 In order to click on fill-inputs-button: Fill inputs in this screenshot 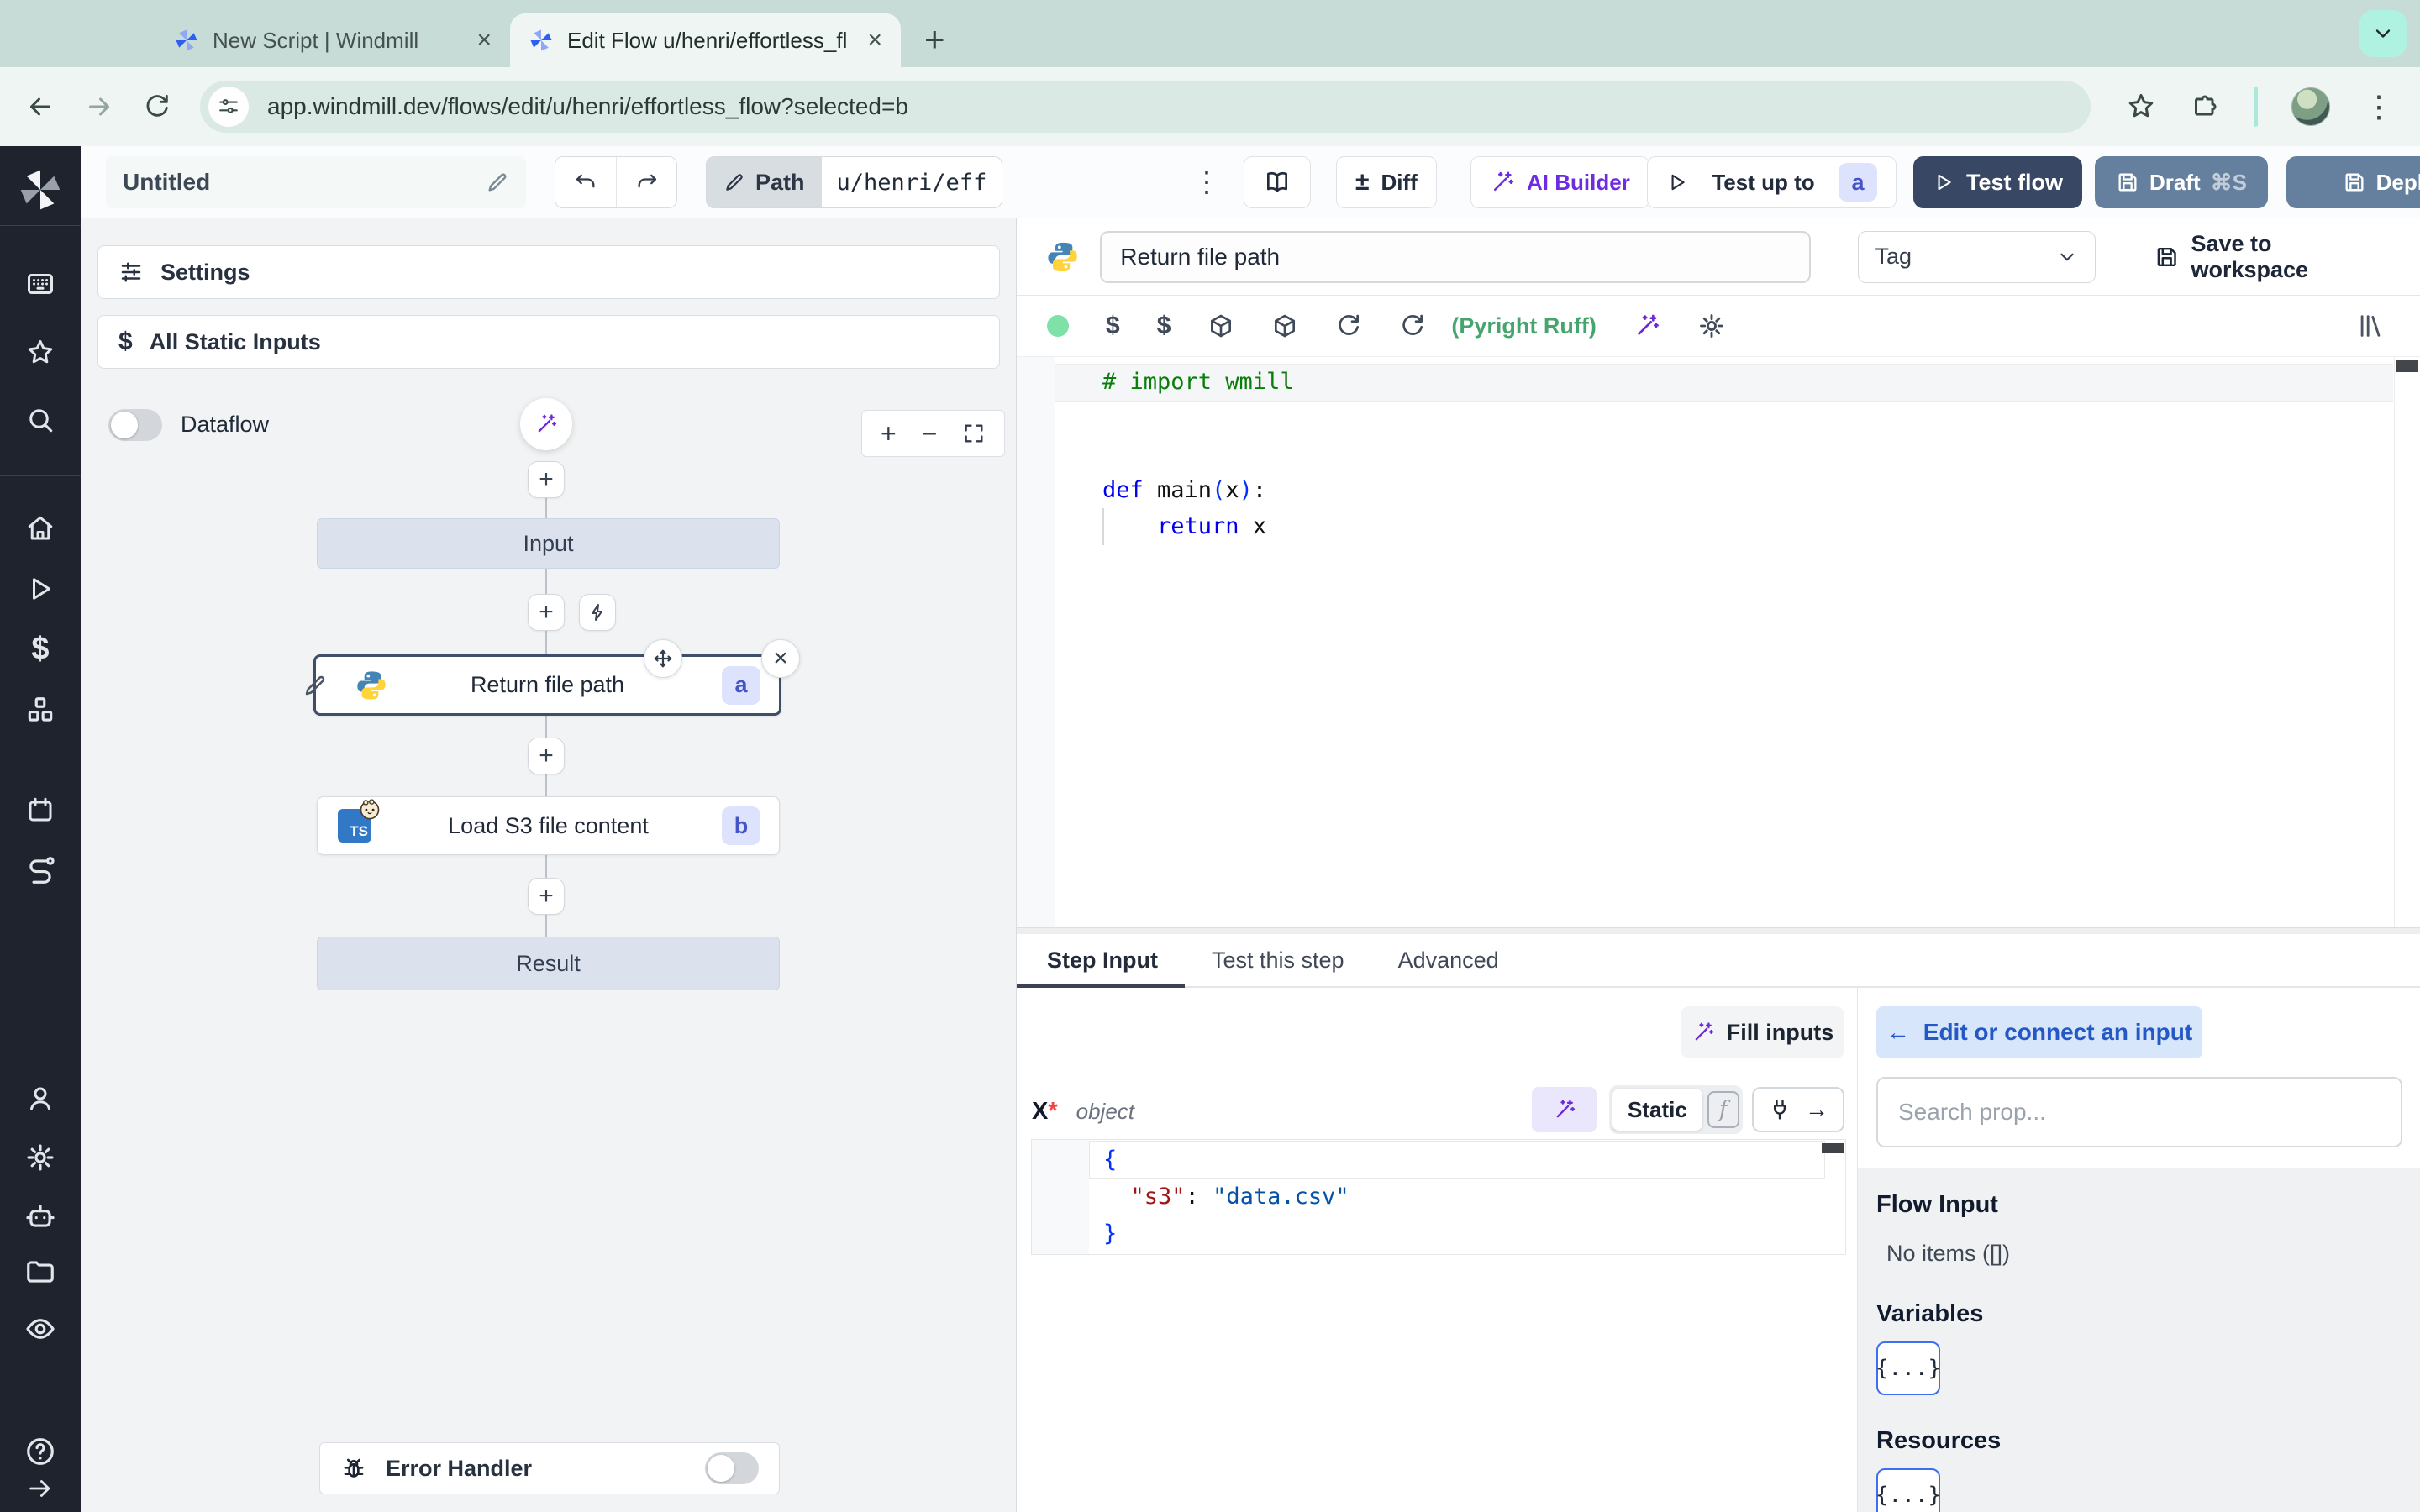, I will do `click(1762, 1032)`.